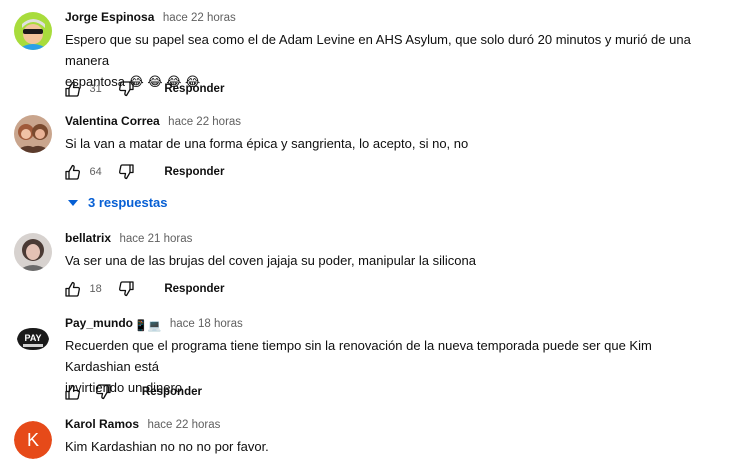 This screenshot has height=463, width=730. Describe the element at coordinates (155, 239) in the screenshot. I see `comment-timestamp: hace 21 horas` at that location.